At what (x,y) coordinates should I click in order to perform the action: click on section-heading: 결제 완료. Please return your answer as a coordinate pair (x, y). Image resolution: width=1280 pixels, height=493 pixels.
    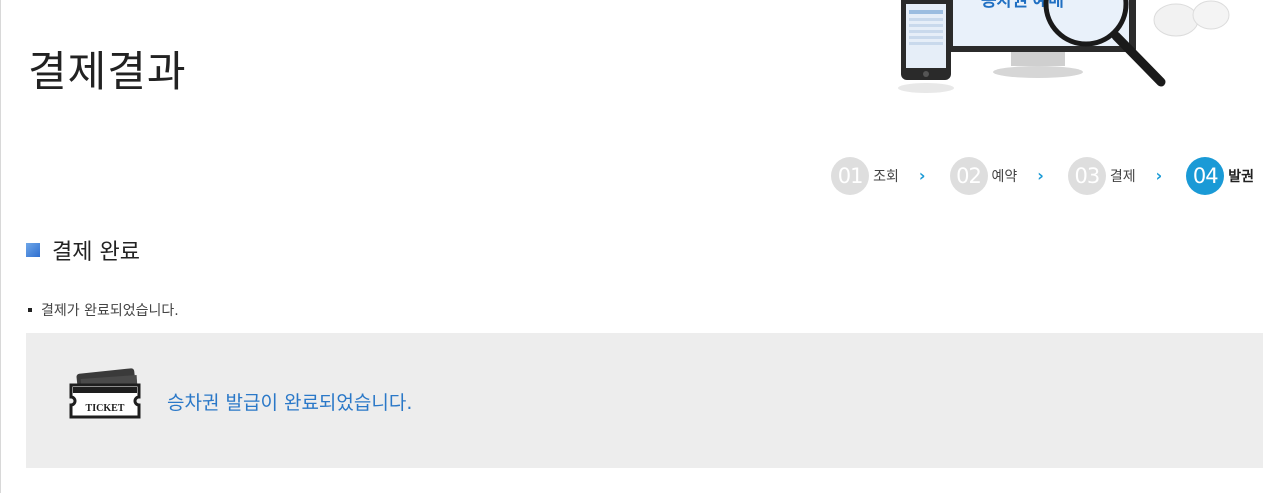
    Looking at the image, I should click on (83, 250).